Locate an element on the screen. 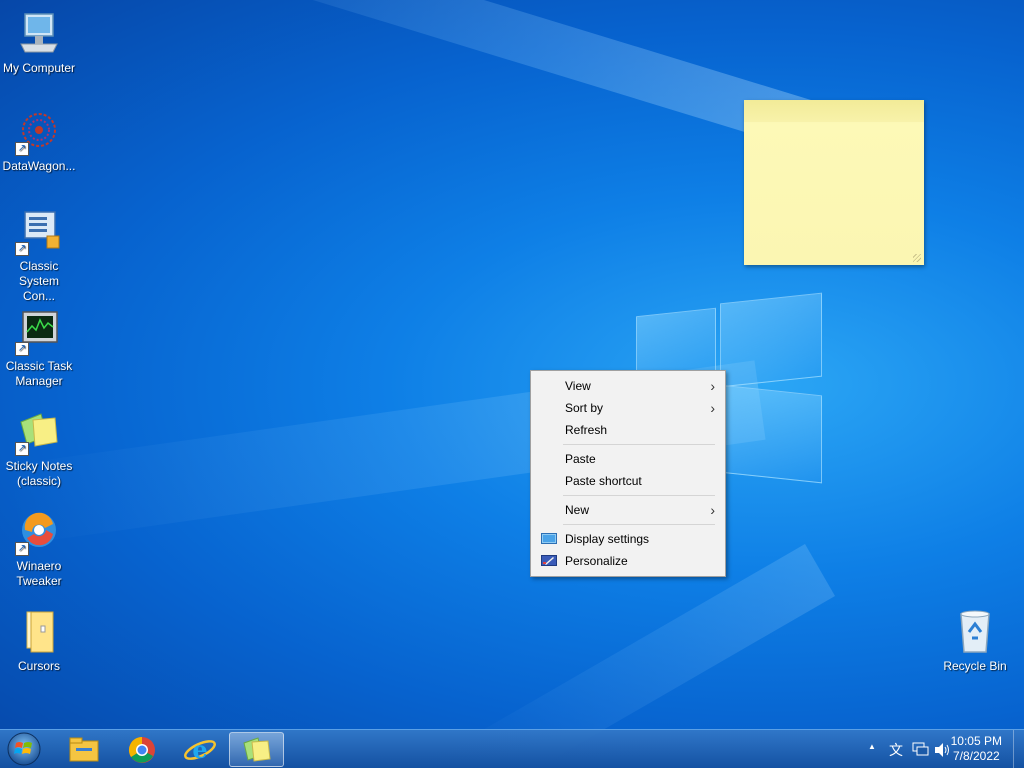 Image resolution: width=1024 pixels, height=768 pixels. tray-overflow-button: ▲ is located at coordinates (872, 746).